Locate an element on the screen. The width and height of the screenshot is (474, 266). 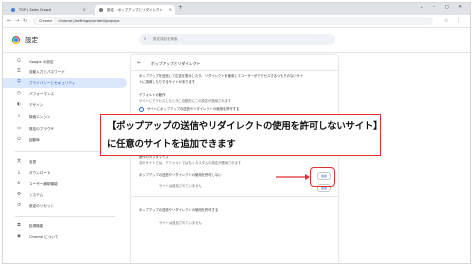
block-list-empty: サイトは追加されていません is located at coordinates (180, 186).